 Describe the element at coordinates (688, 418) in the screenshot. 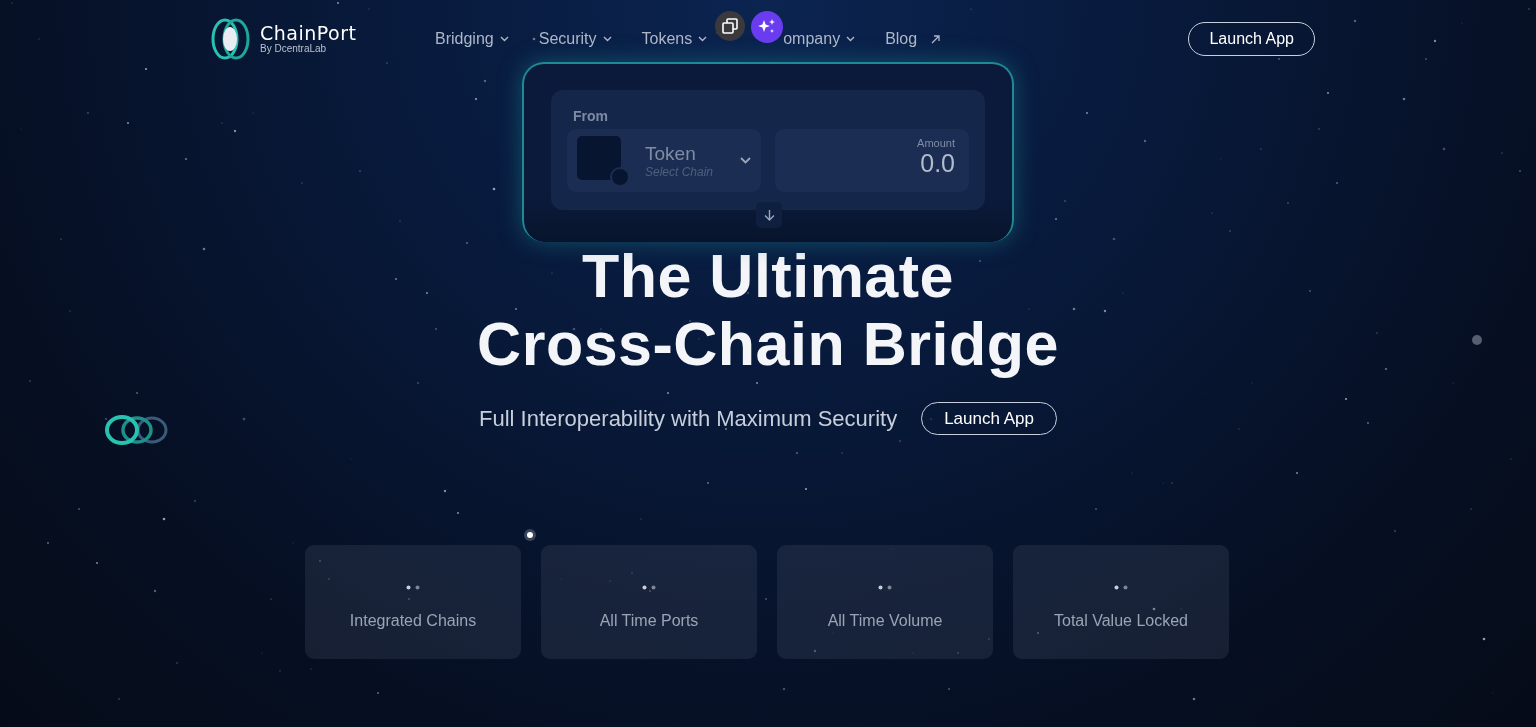

I see `hero-subtitle: Full Interoperability with Maximum Security` at that location.